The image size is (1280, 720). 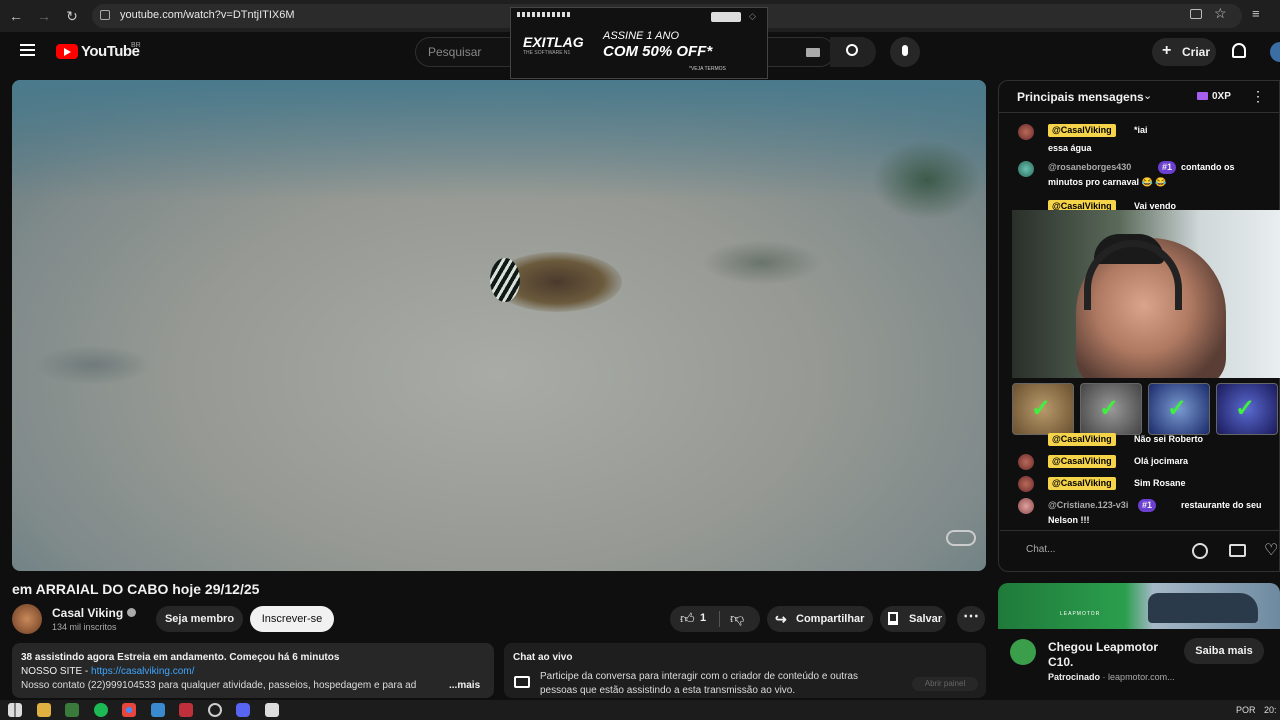 I want to click on message-text: Nelson !!!, so click(x=1069, y=520).